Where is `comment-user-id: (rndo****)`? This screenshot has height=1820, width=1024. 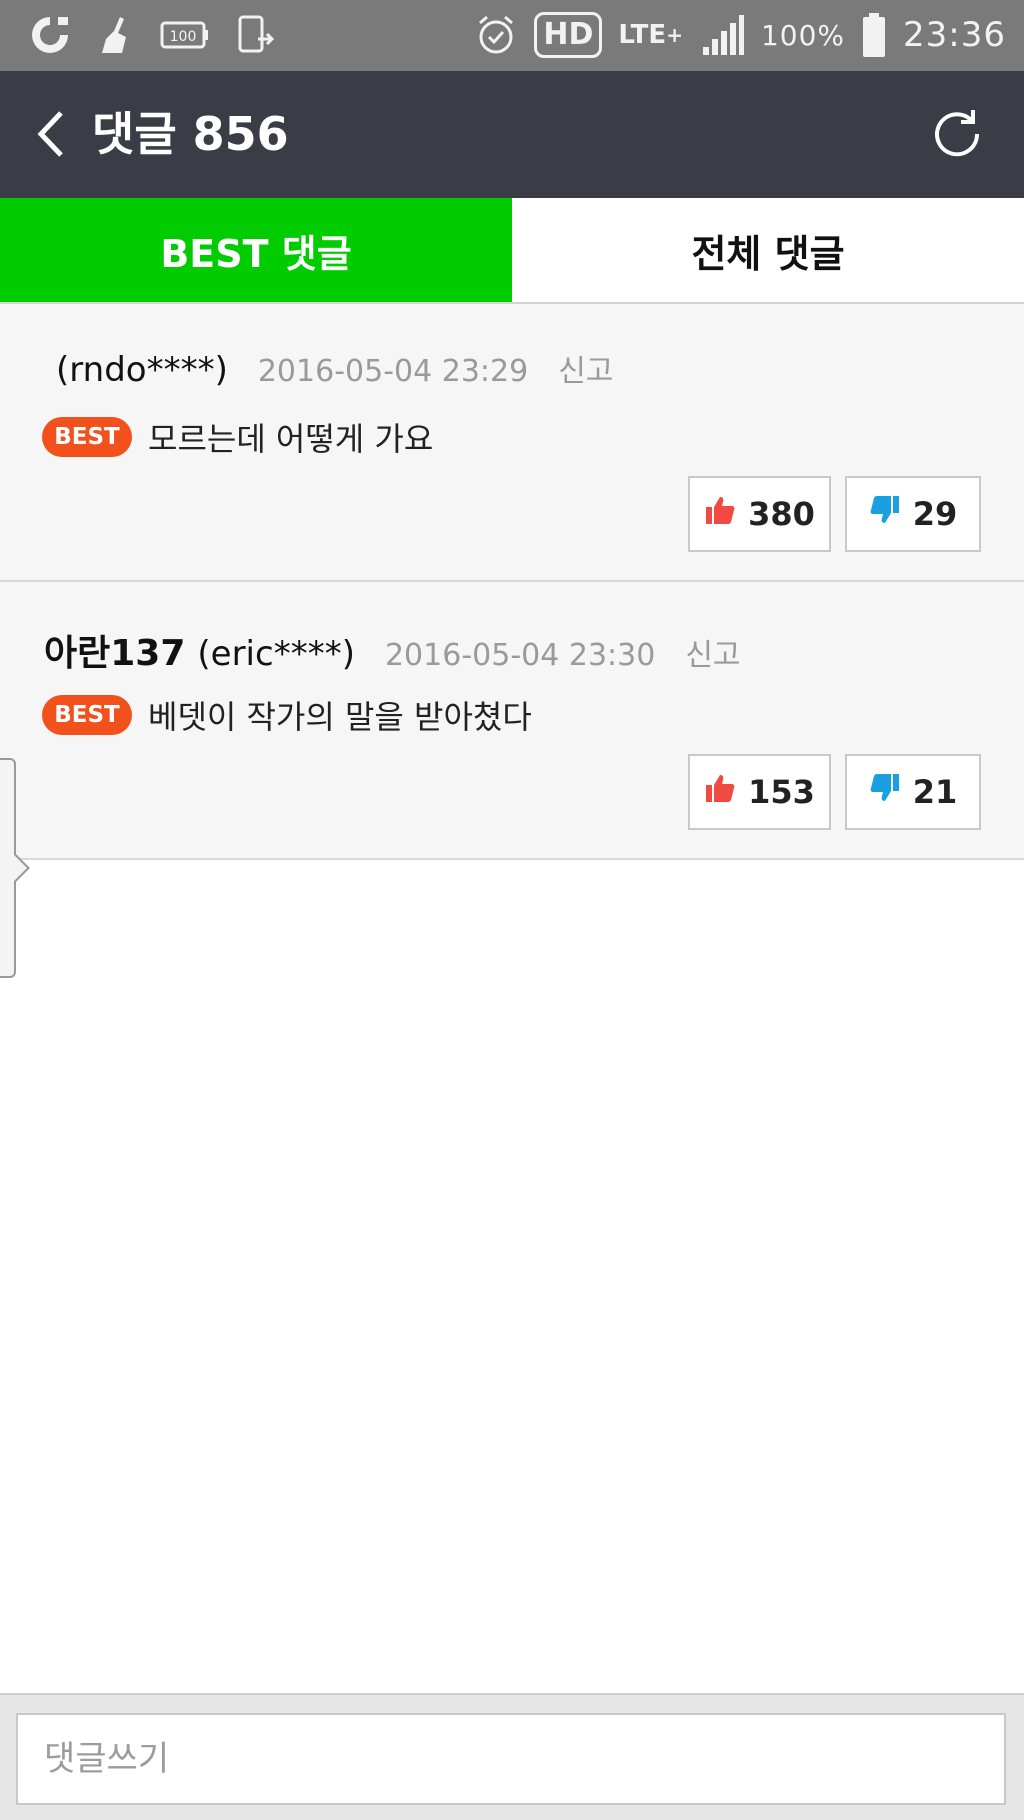
comment-user-id: (rndo****) is located at coordinates (142, 370).